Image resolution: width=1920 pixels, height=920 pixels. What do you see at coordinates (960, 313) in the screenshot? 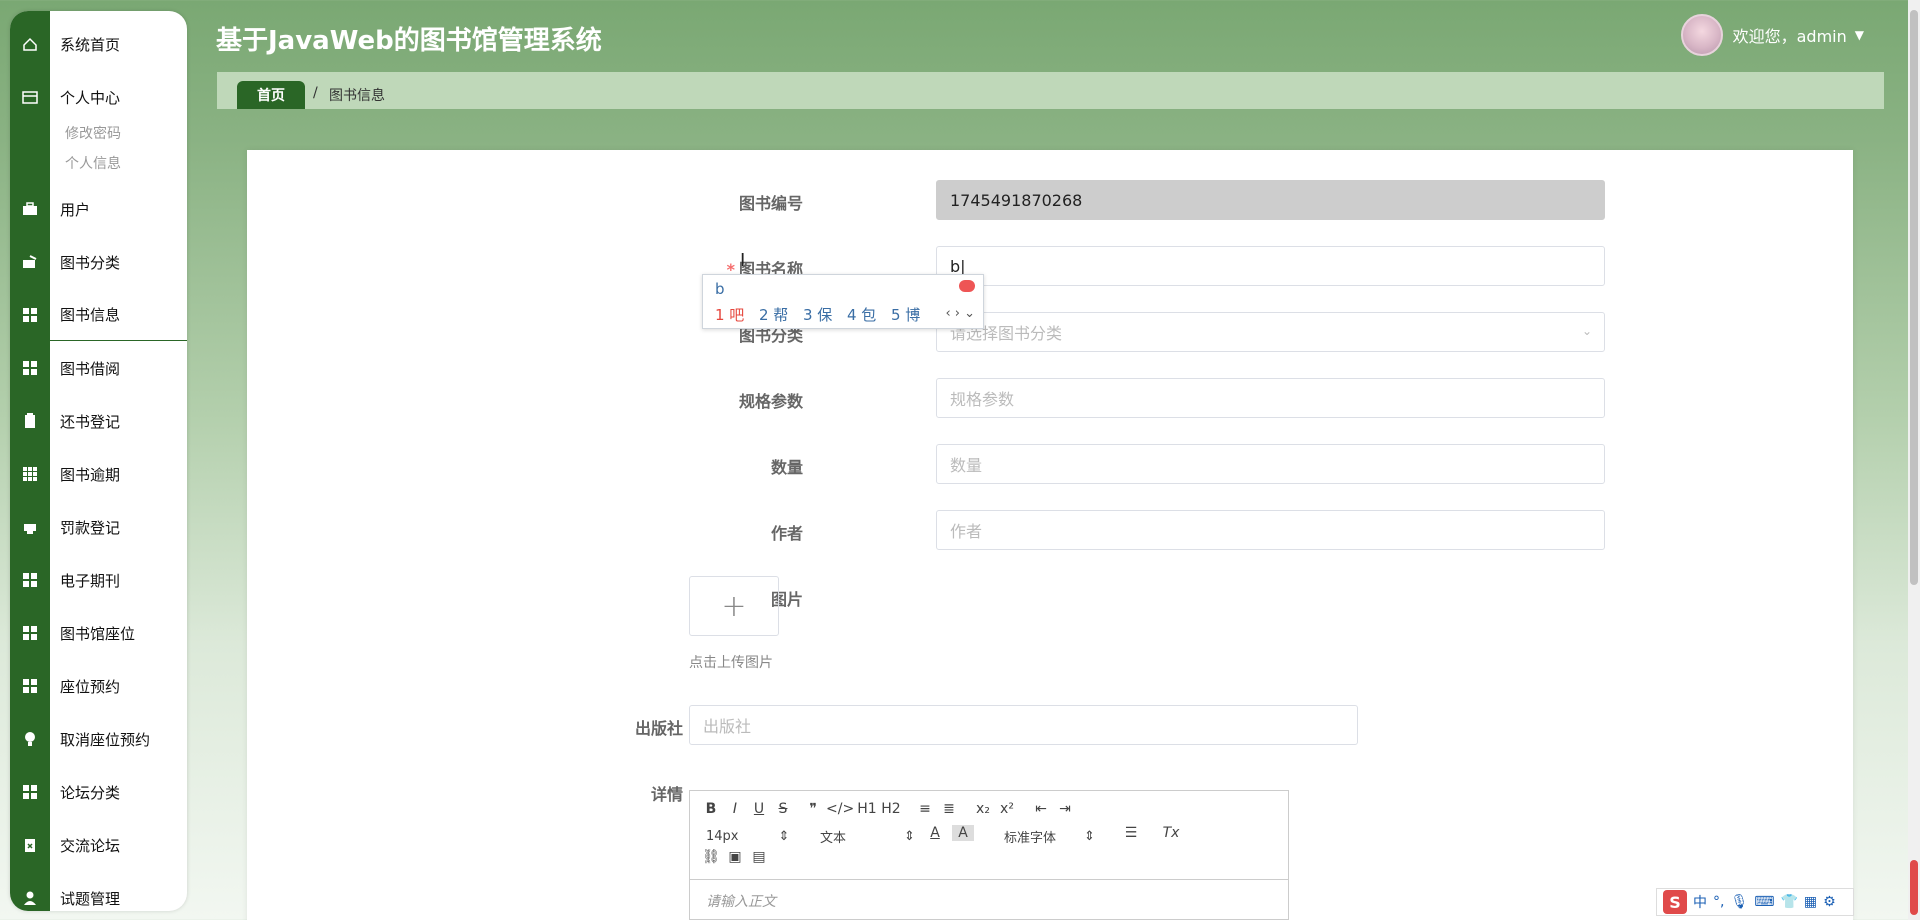
I see `ime-nav-arrows: ‹ › ⌄` at bounding box center [960, 313].